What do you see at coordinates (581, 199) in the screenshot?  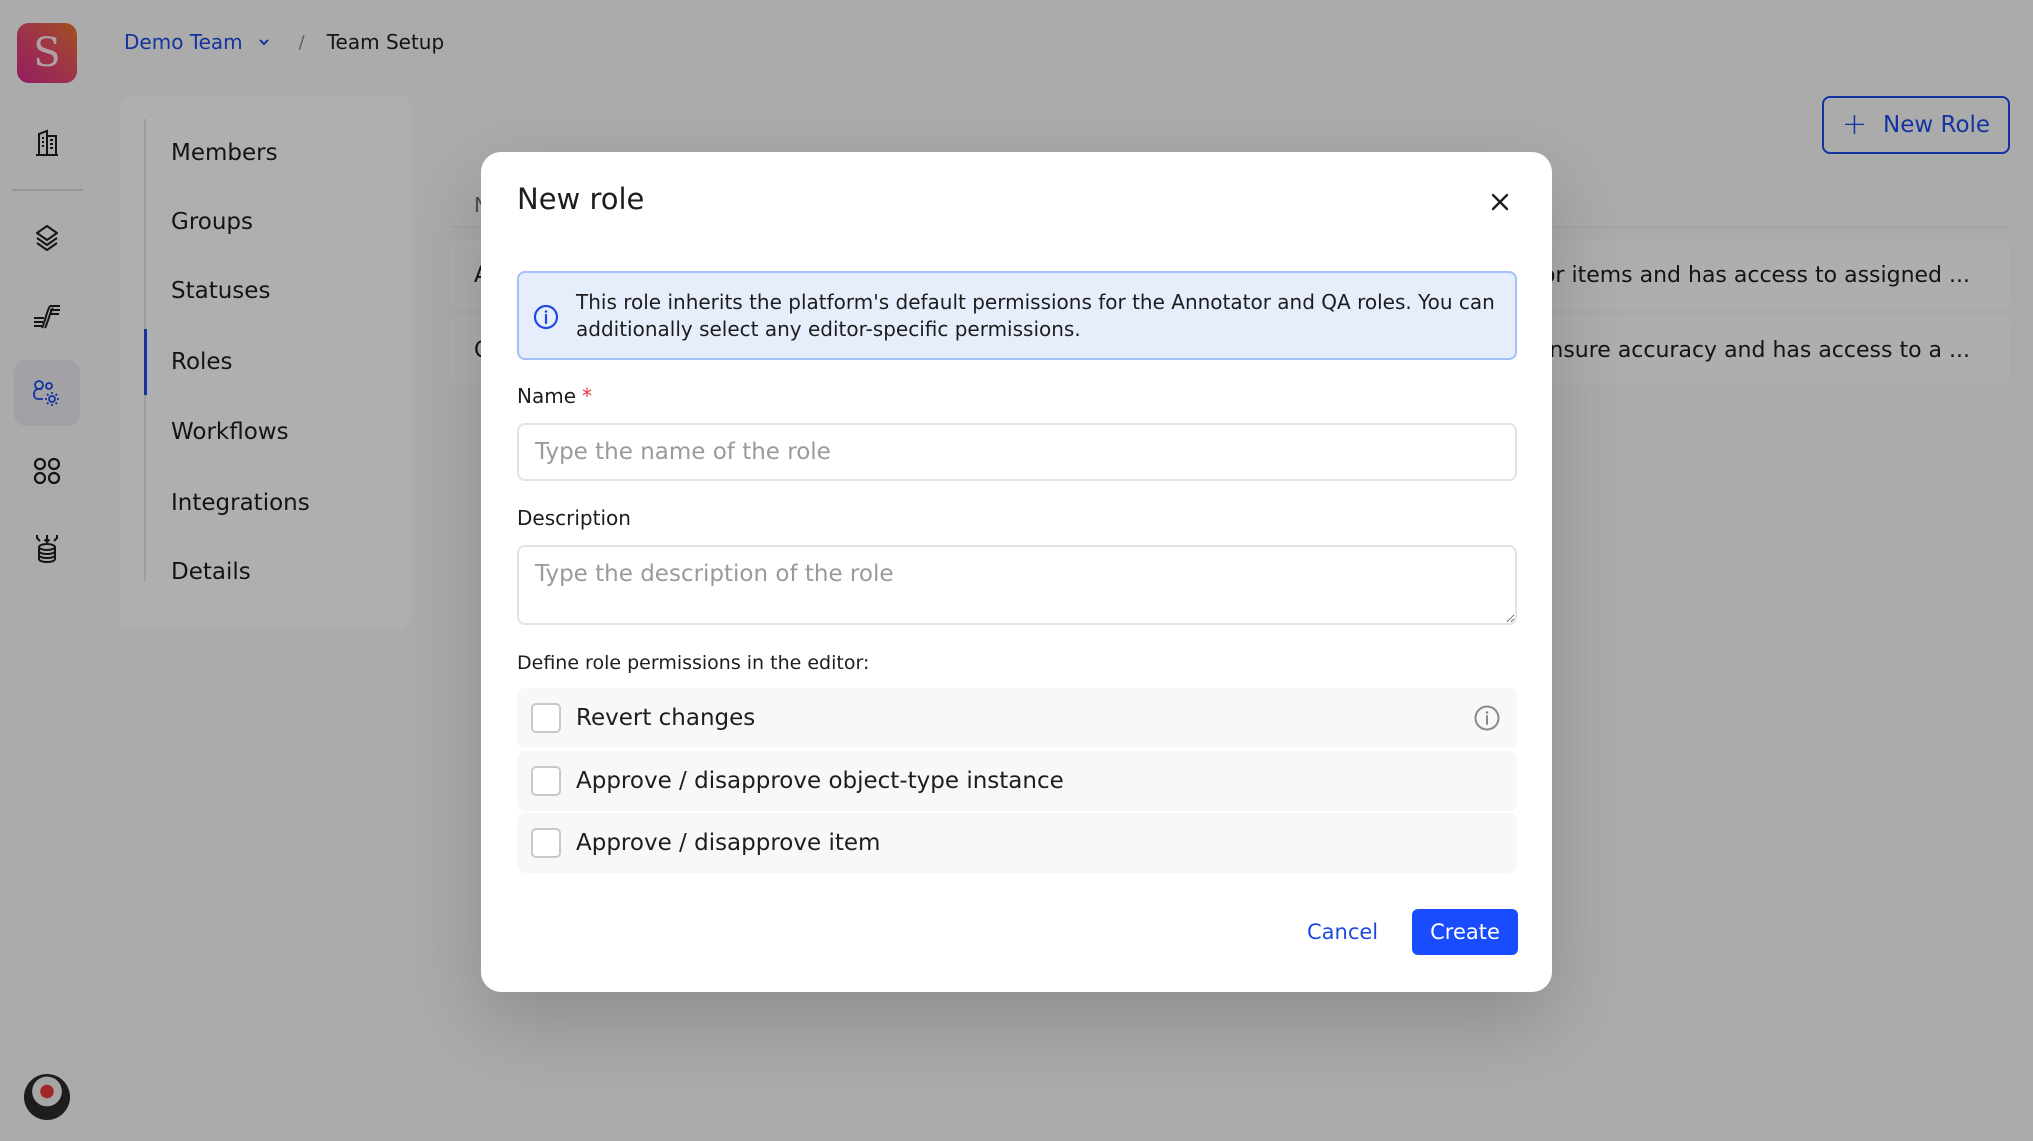 I see `dialog-title: New role` at bounding box center [581, 199].